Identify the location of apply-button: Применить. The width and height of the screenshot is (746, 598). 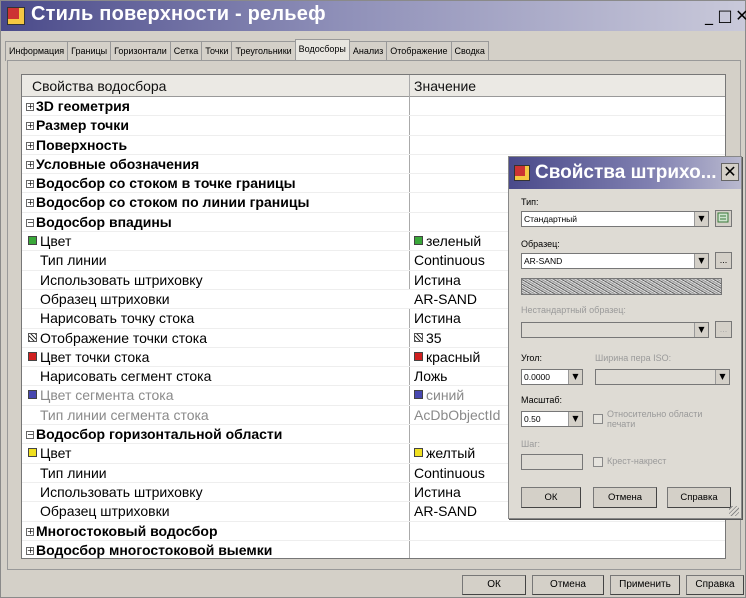
(645, 585).